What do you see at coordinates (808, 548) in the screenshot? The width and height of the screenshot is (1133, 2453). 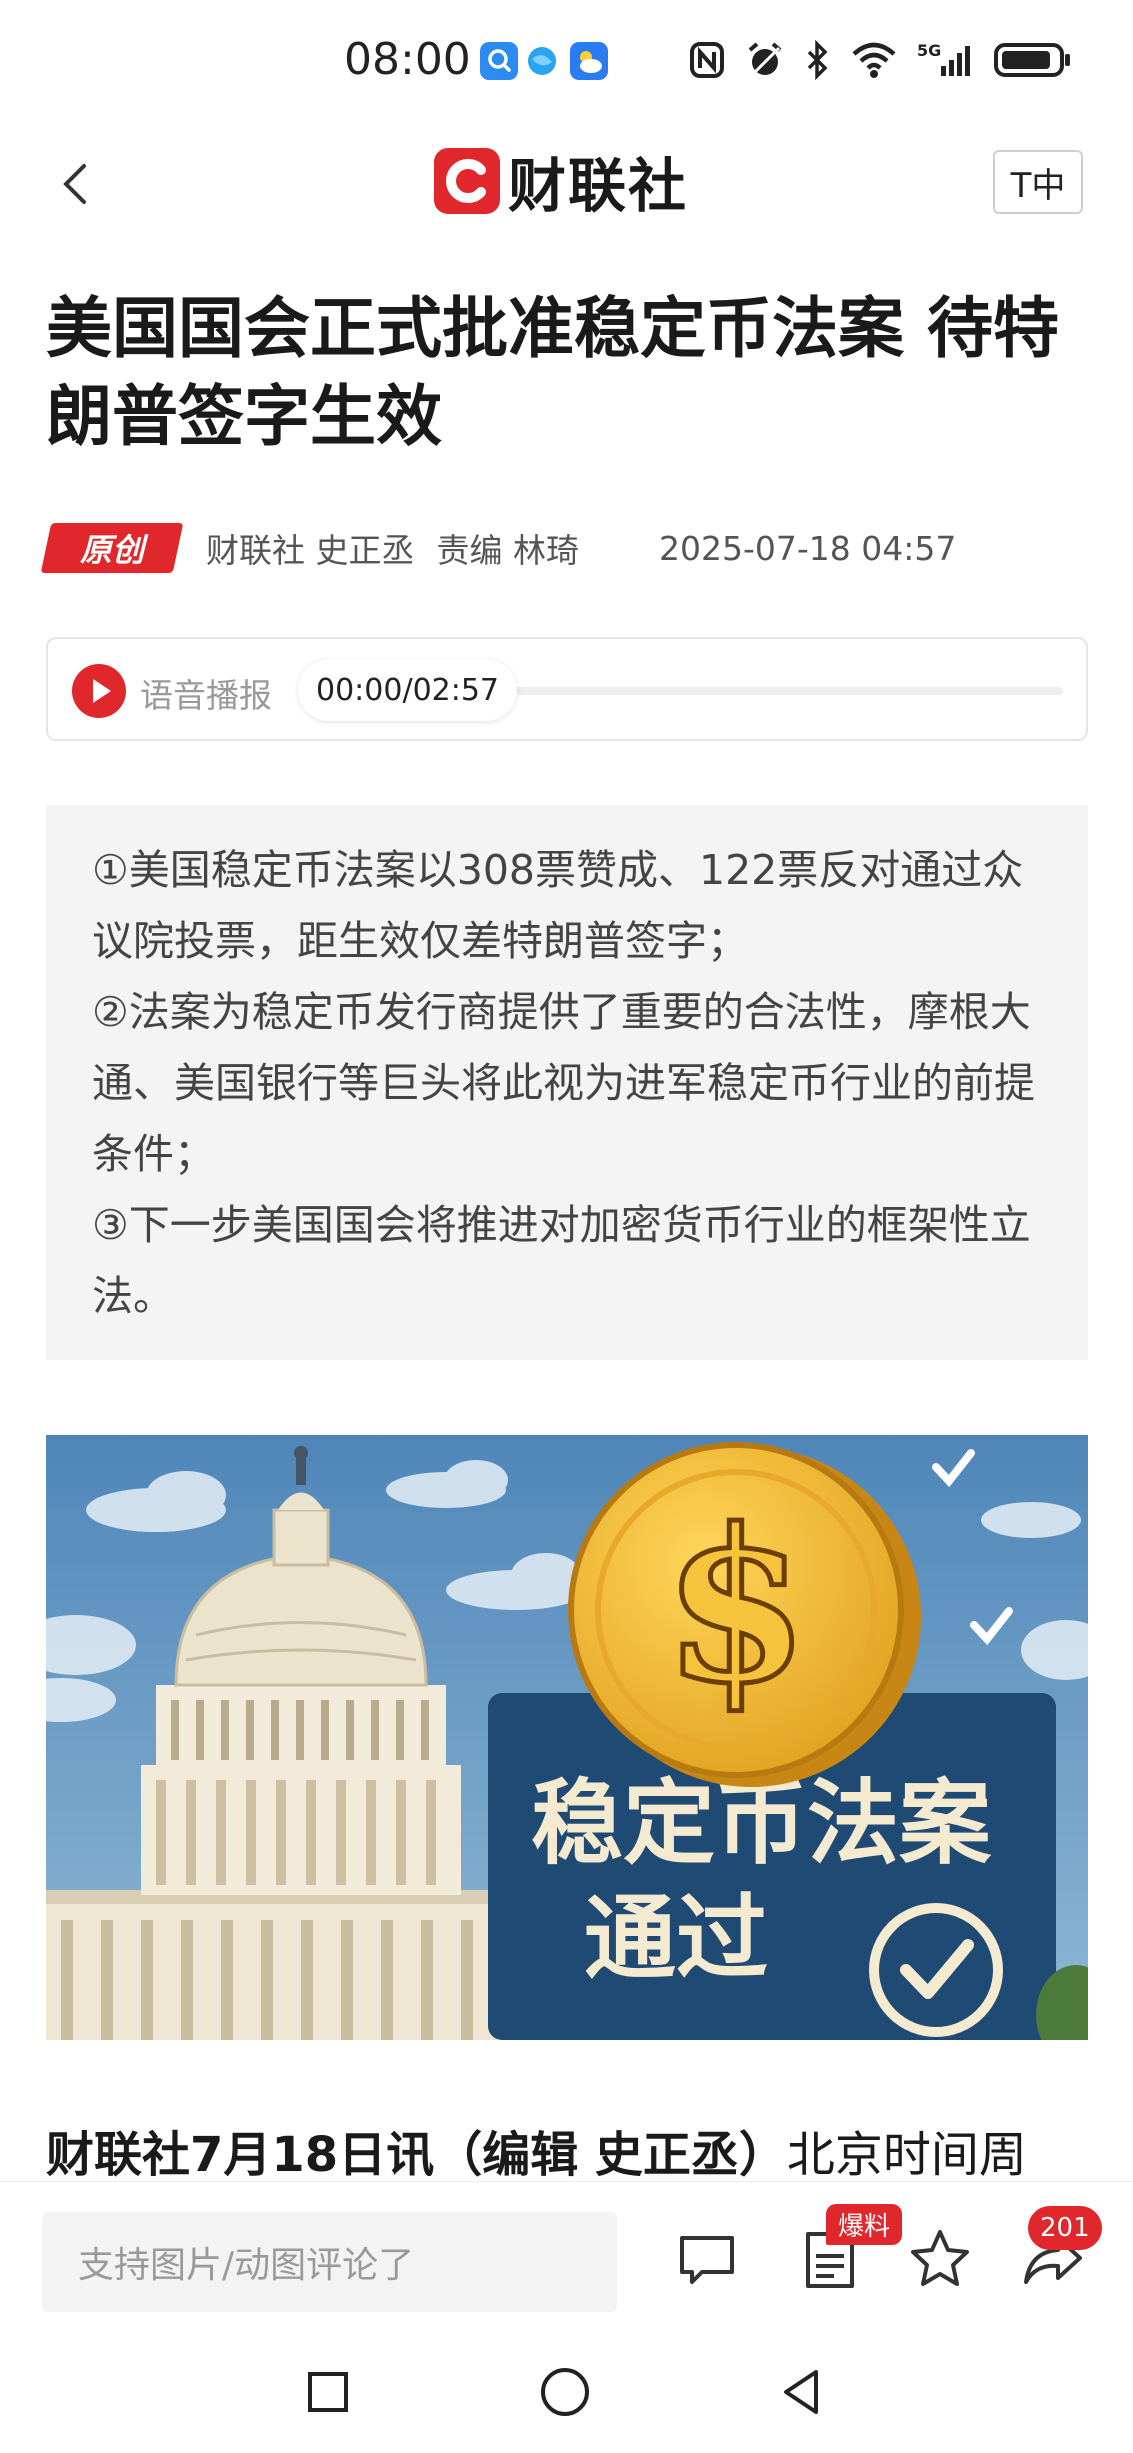 I see `article-date: 2025-07-18 04:57` at bounding box center [808, 548].